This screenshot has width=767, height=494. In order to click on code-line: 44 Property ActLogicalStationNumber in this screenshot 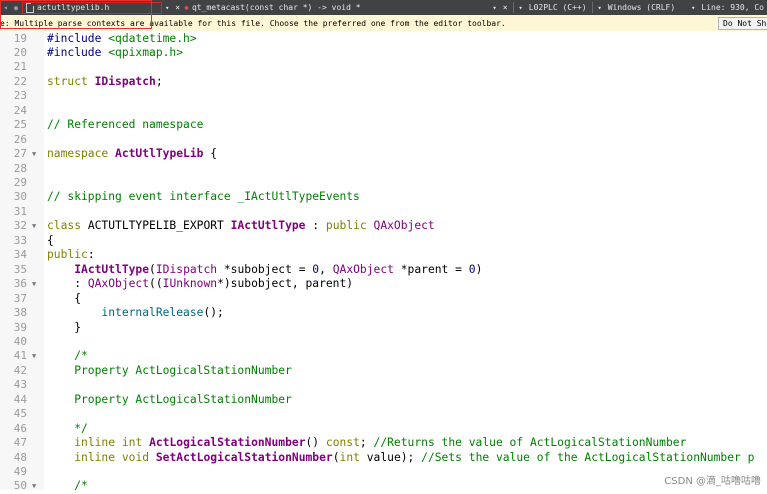, I will do `click(383, 400)`.